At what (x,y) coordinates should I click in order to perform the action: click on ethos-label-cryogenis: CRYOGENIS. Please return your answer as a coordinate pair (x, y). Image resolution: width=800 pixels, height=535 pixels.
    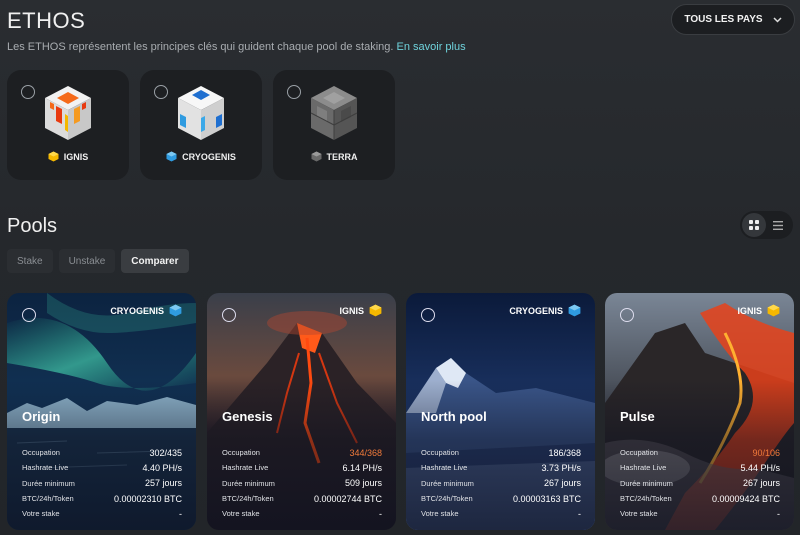
    Looking at the image, I should click on (201, 156).